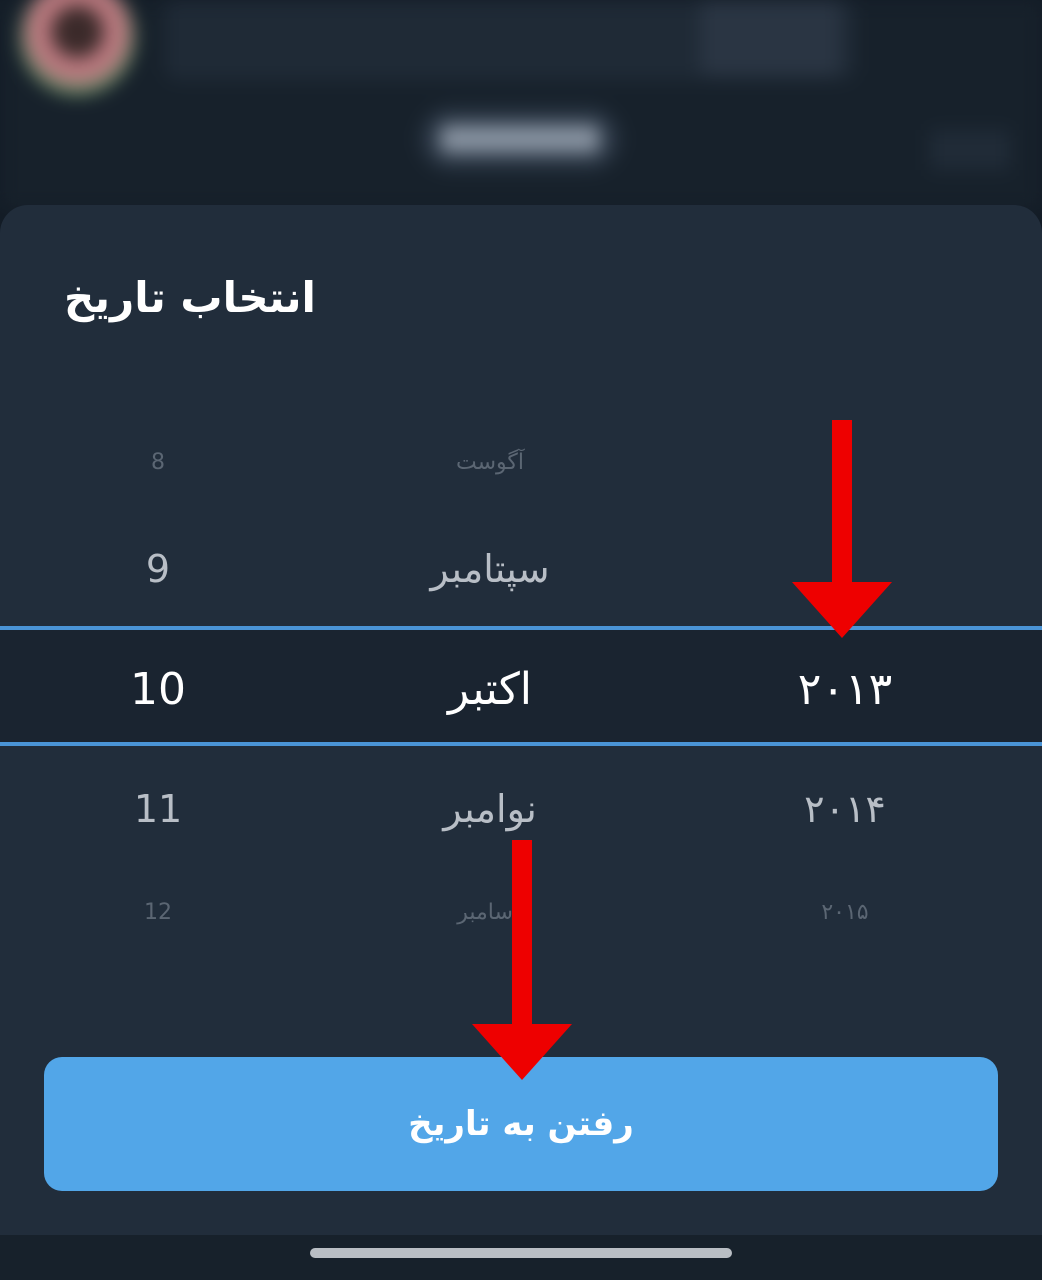  I want to click on year-option: ۲۰۱۵, so click(845, 913).